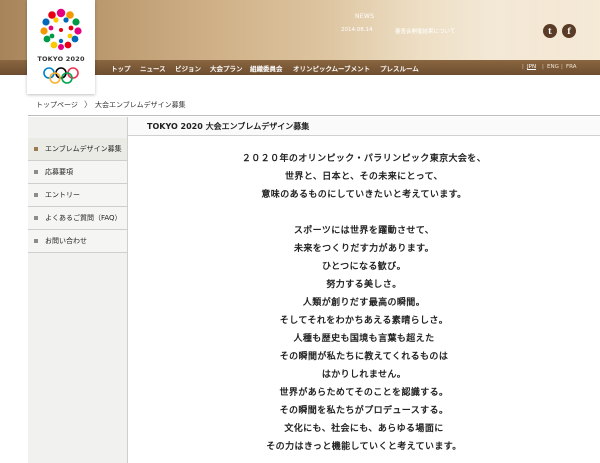 The width and height of the screenshot is (600, 463). What do you see at coordinates (59, 172) in the screenshot?
I see `sidebar-item-label: 応募要項` at bounding box center [59, 172].